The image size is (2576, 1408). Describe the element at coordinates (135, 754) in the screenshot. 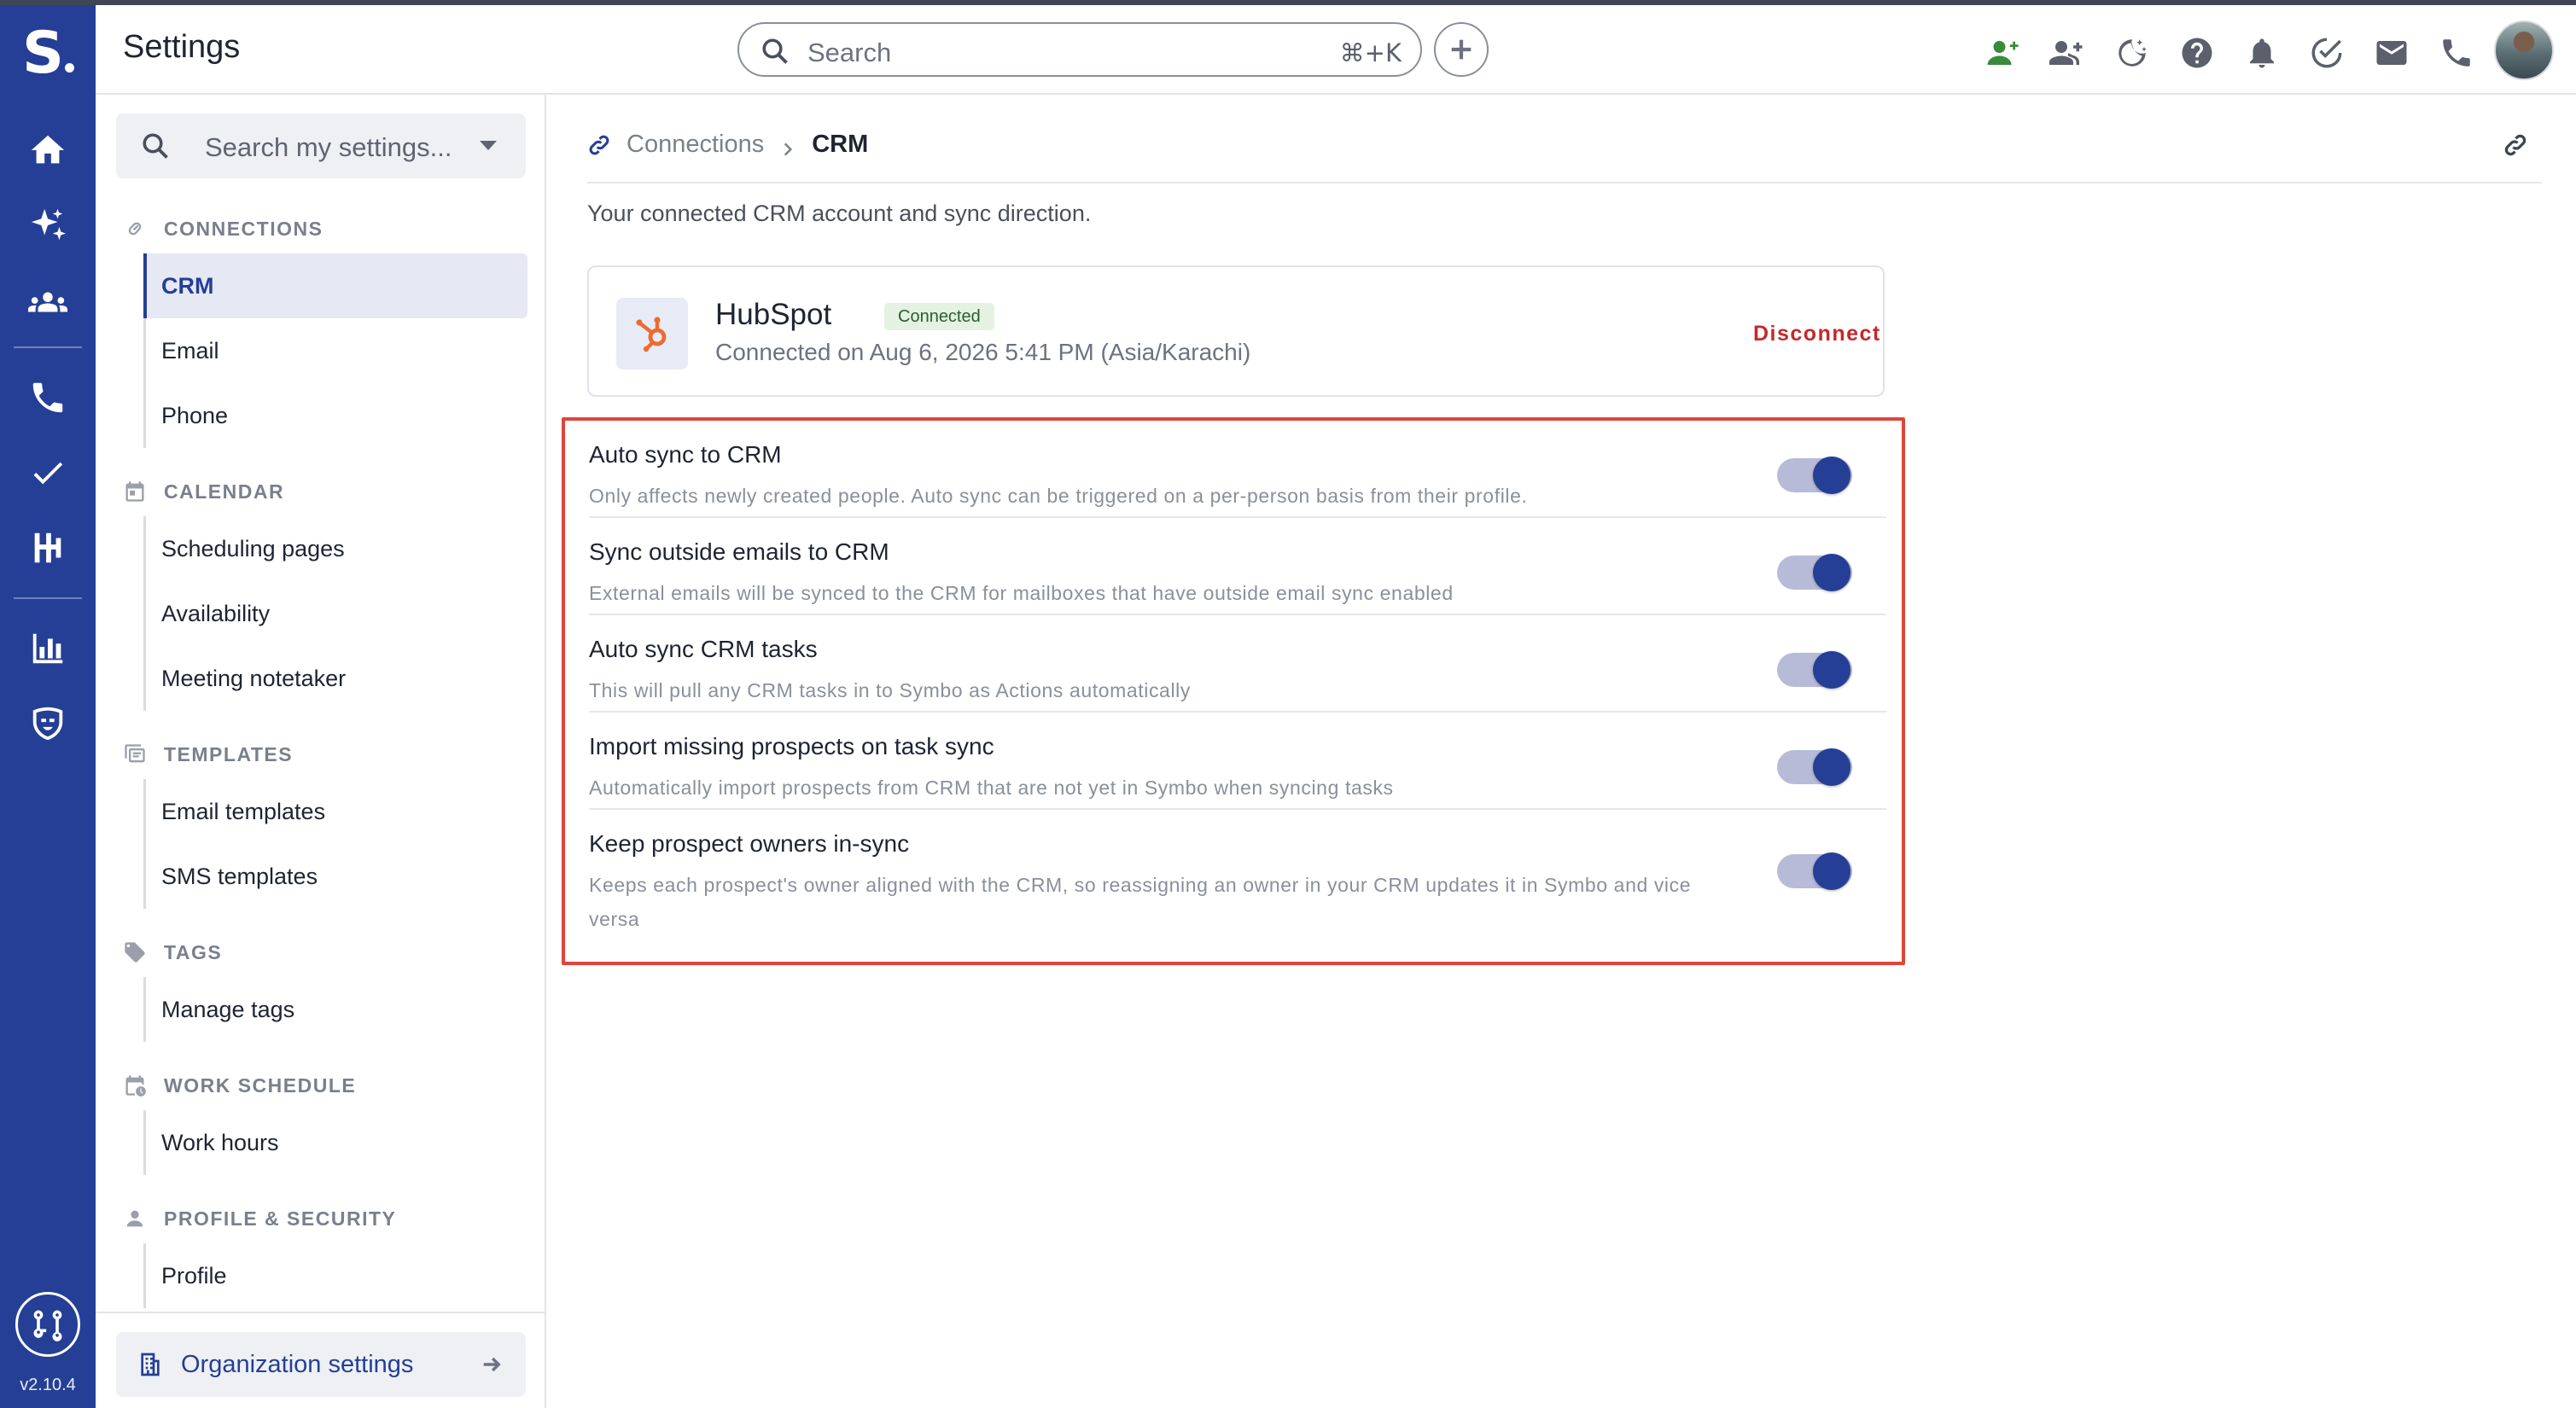

I see `templates-icon` at that location.